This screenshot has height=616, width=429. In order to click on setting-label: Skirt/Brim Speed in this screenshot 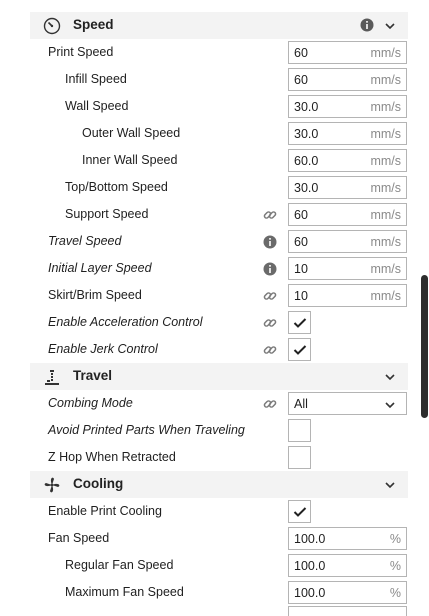, I will do `click(95, 295)`.